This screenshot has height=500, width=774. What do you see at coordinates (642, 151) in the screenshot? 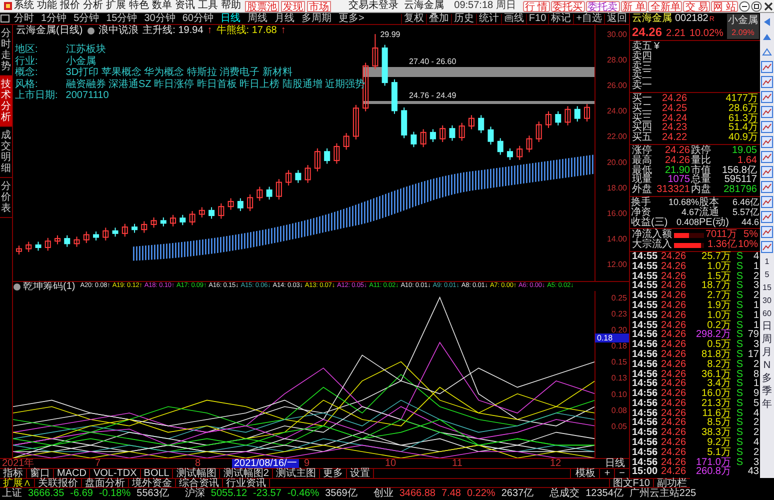
I see `stat-label: 涨停` at bounding box center [642, 151].